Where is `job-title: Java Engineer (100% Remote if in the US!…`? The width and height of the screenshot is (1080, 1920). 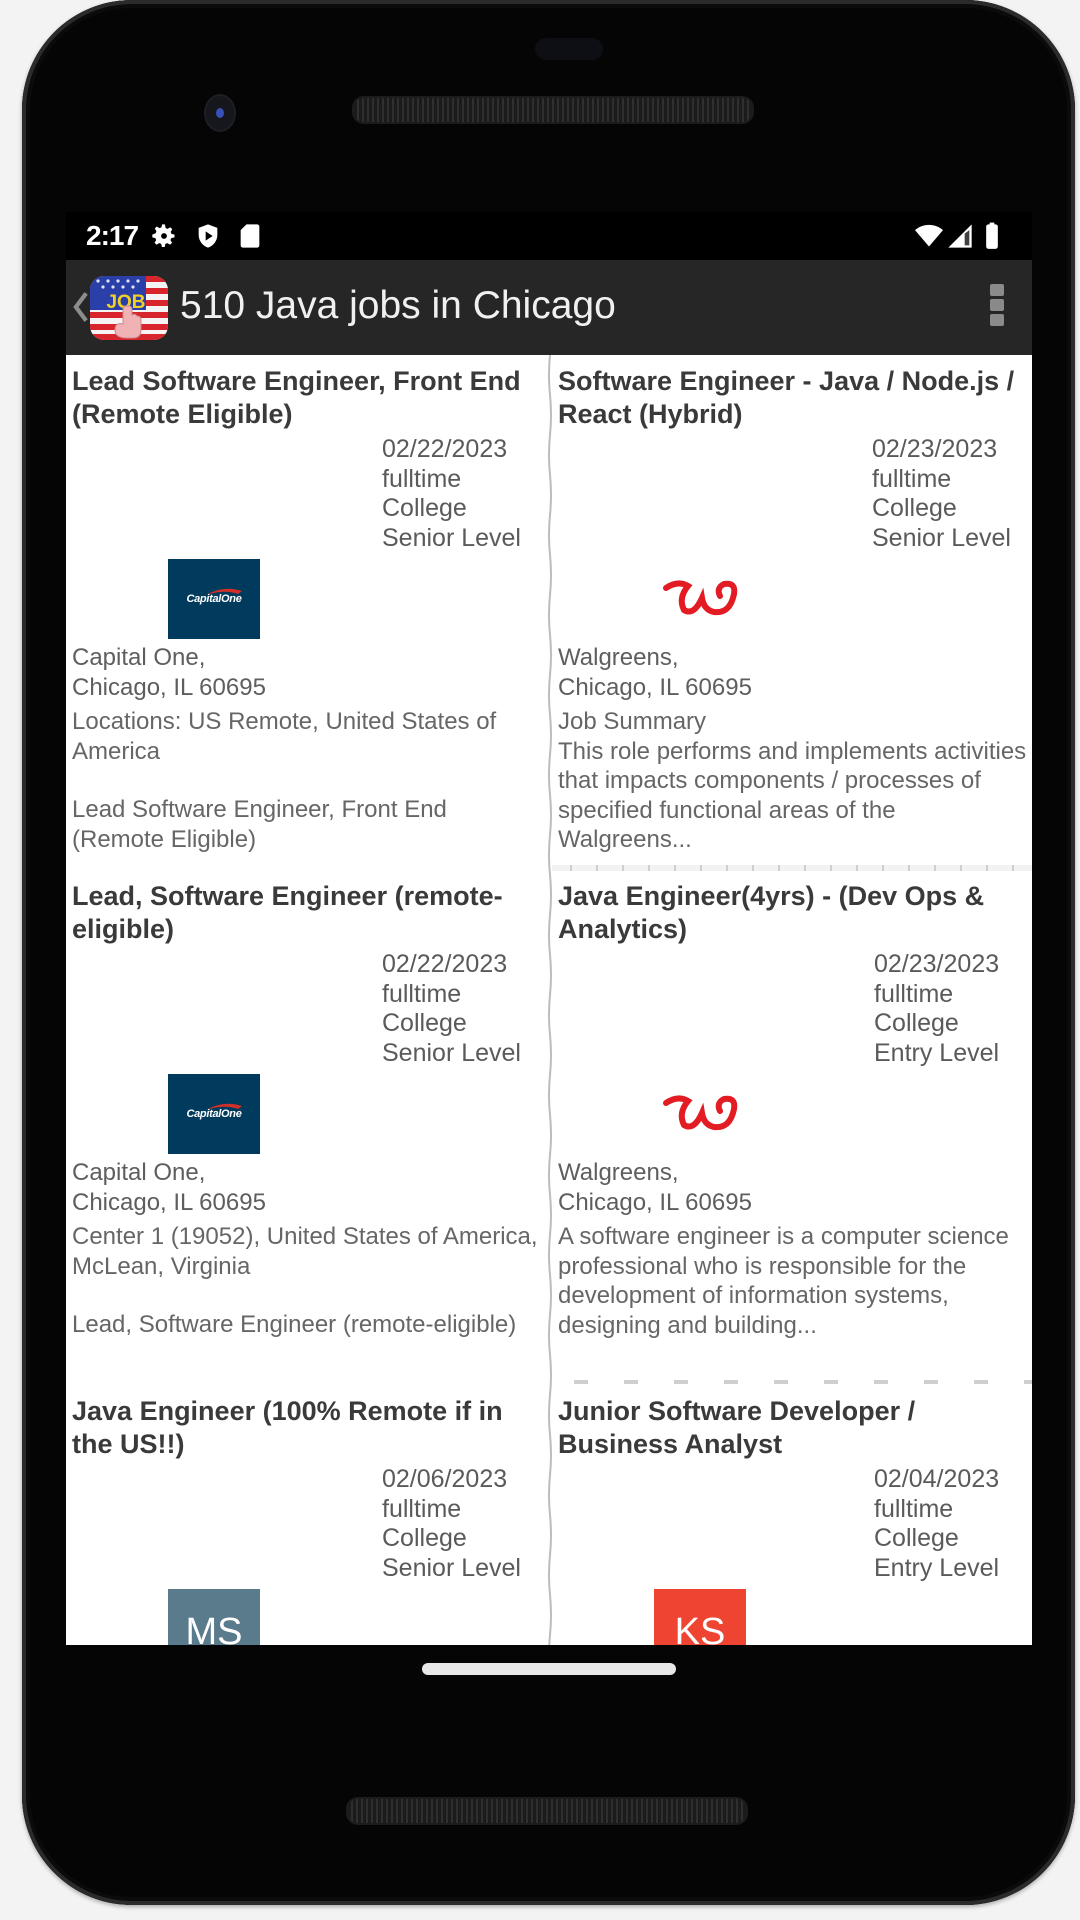
job-title: Java Engineer (100% Remote if in the US!… is located at coordinates (287, 1427).